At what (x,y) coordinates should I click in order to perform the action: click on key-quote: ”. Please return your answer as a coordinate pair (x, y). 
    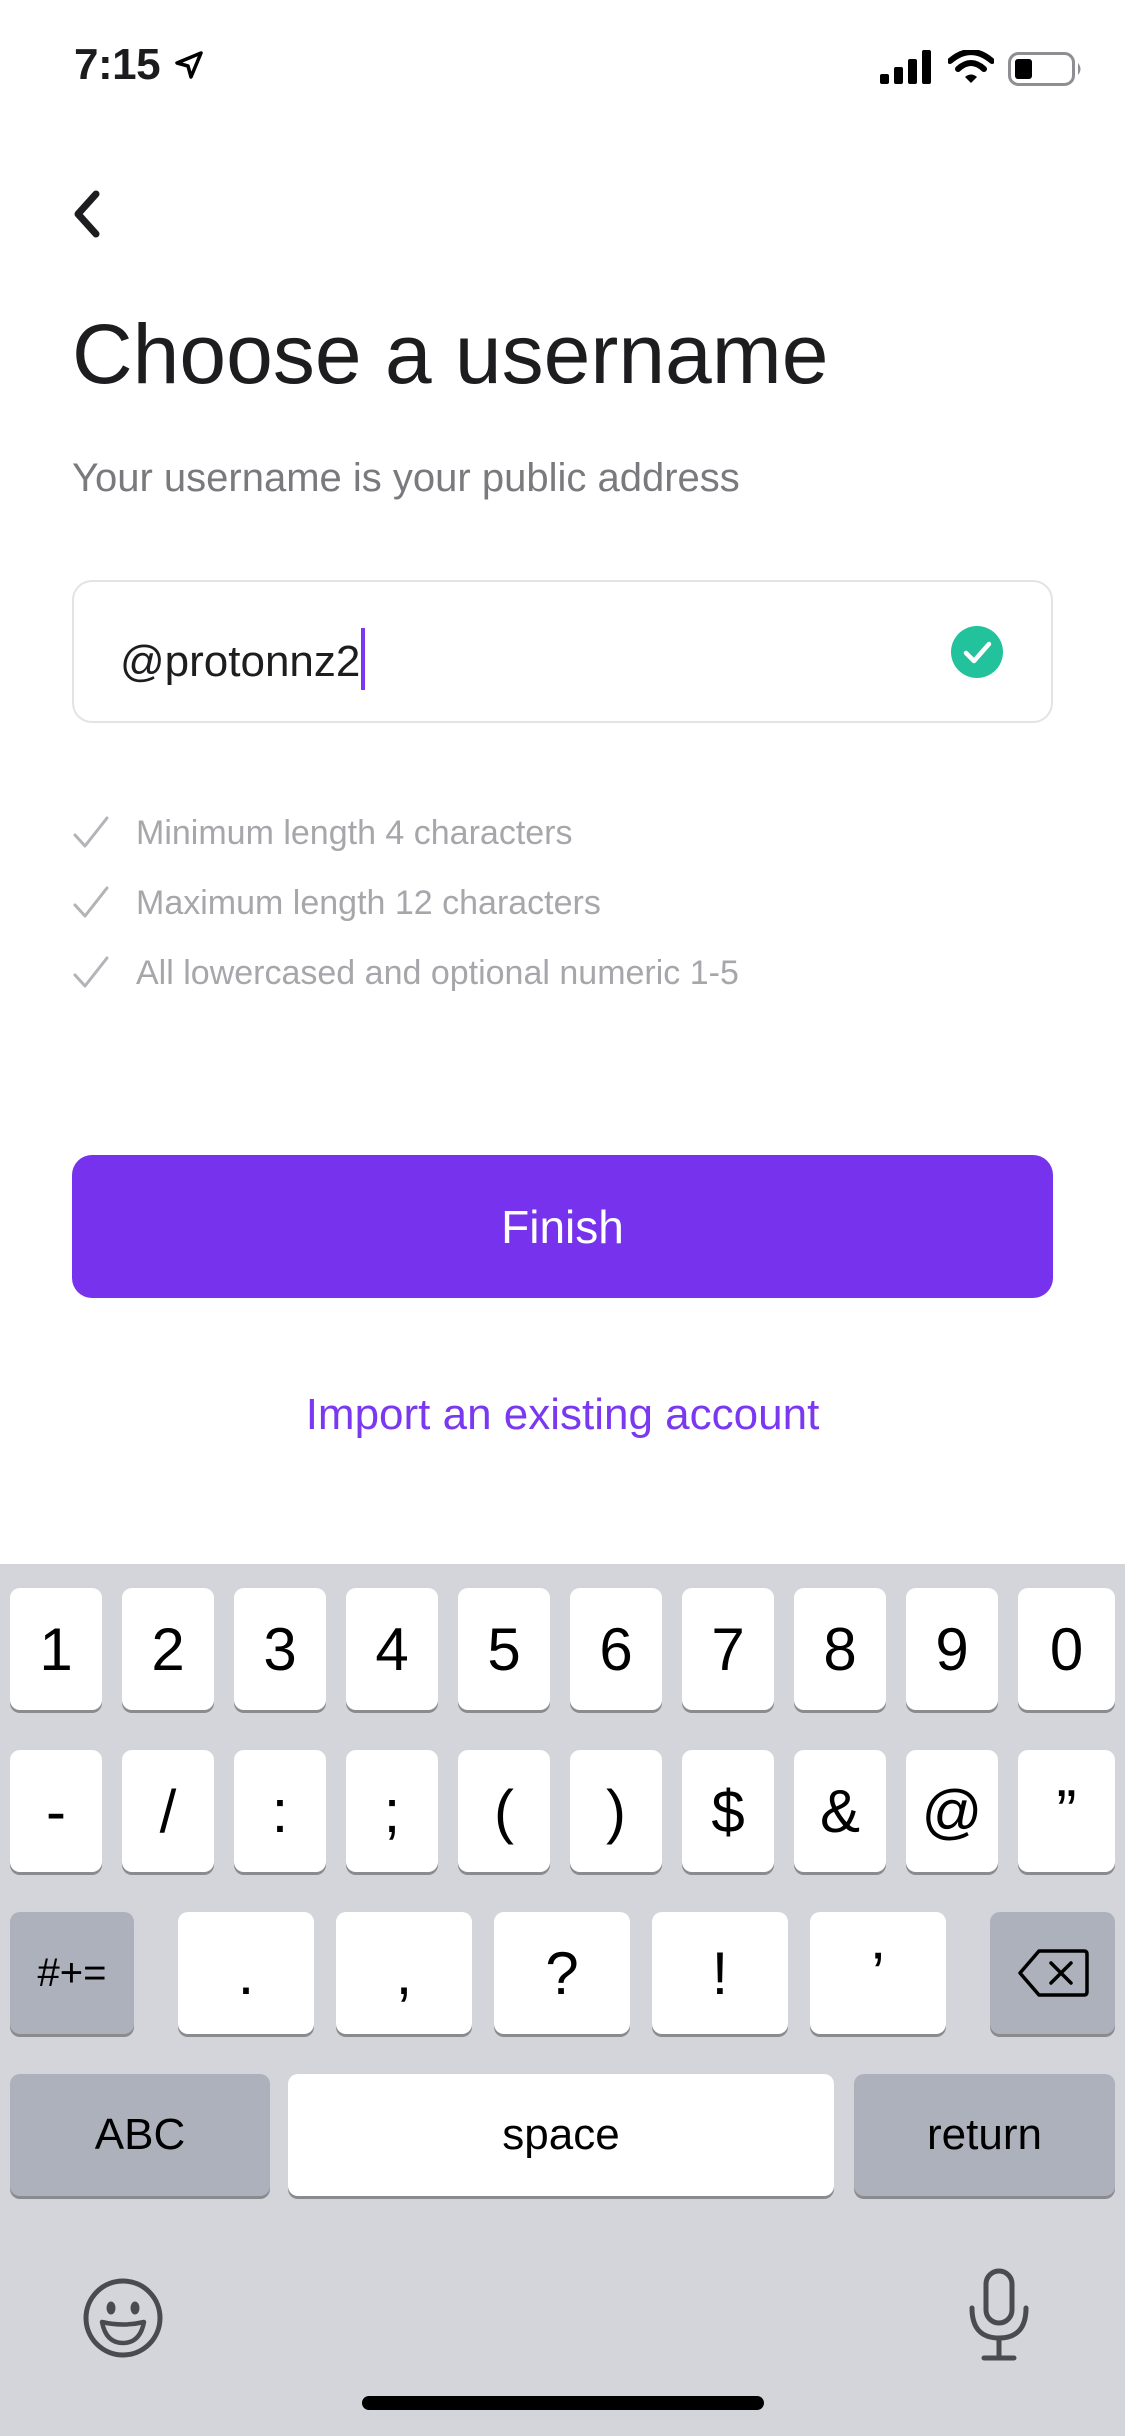
    Looking at the image, I should click on (1066, 1811).